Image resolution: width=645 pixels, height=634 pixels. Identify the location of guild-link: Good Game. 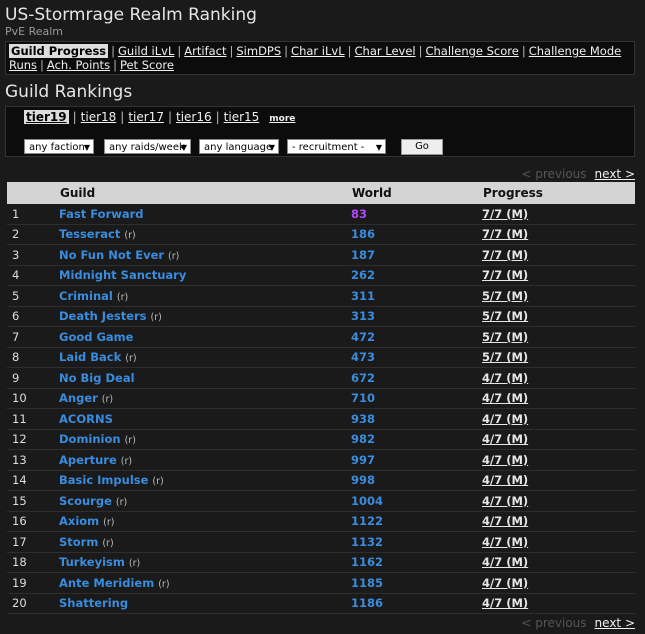
(96, 337).